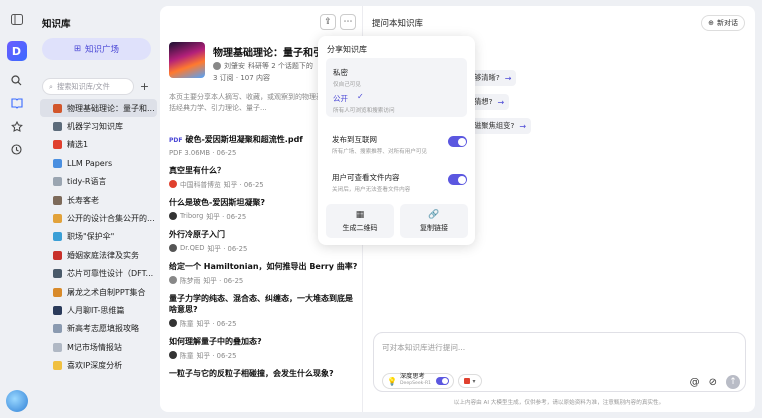 This screenshot has width=762, height=418. I want to click on star-icon, so click(17, 126).